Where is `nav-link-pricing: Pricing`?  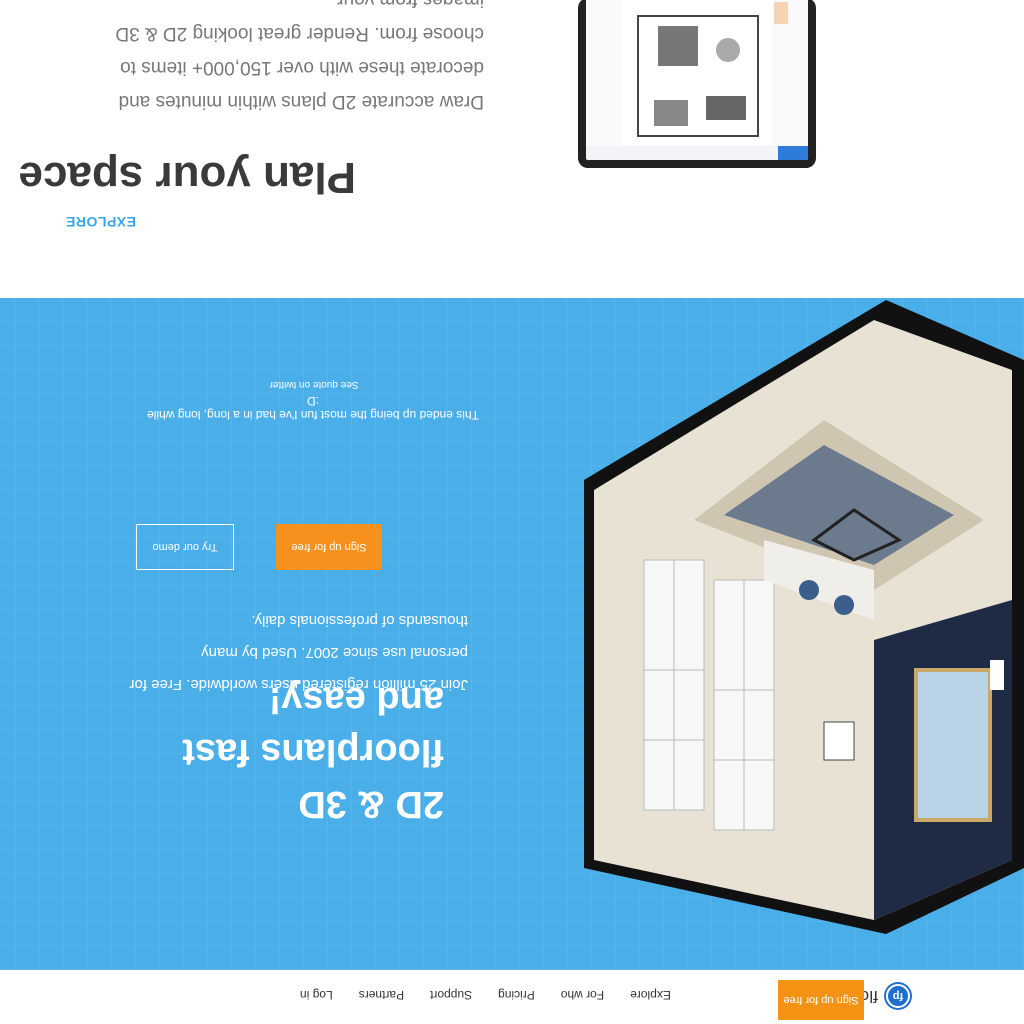
nav-link-pricing: Pricing is located at coordinates (516, 995).